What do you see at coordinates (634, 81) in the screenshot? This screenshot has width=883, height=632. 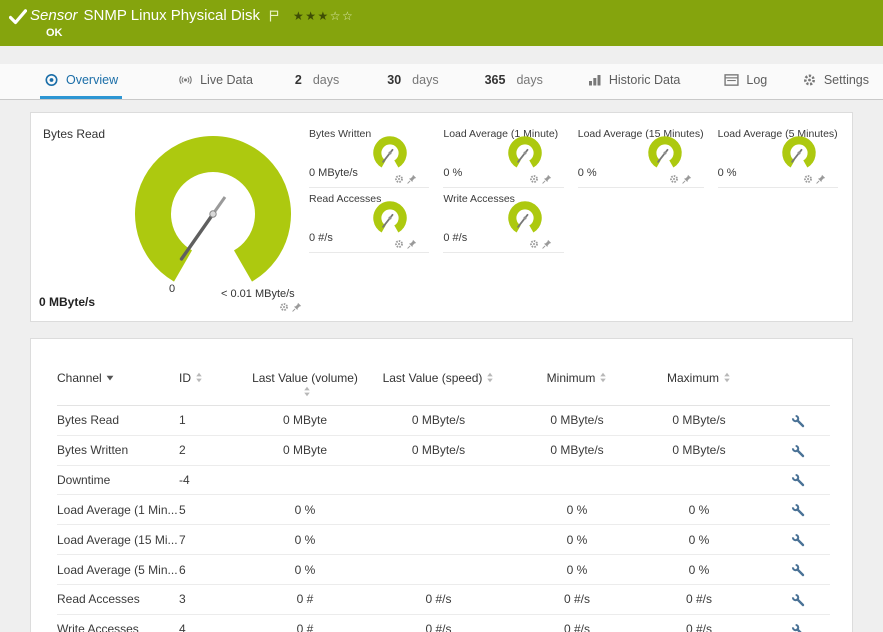 I see `tab-historic-data: Historic Data` at bounding box center [634, 81].